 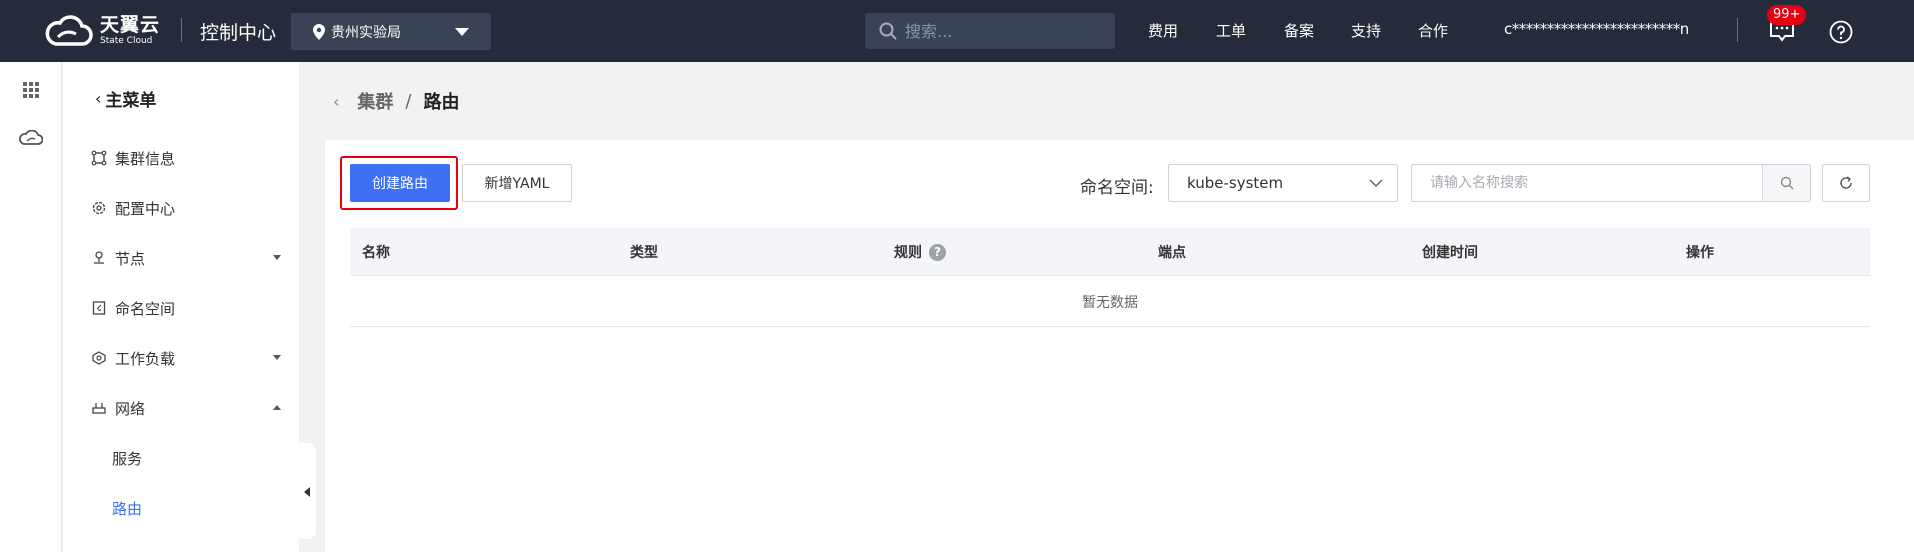 I want to click on account-name: c************************n, so click(x=1596, y=29).